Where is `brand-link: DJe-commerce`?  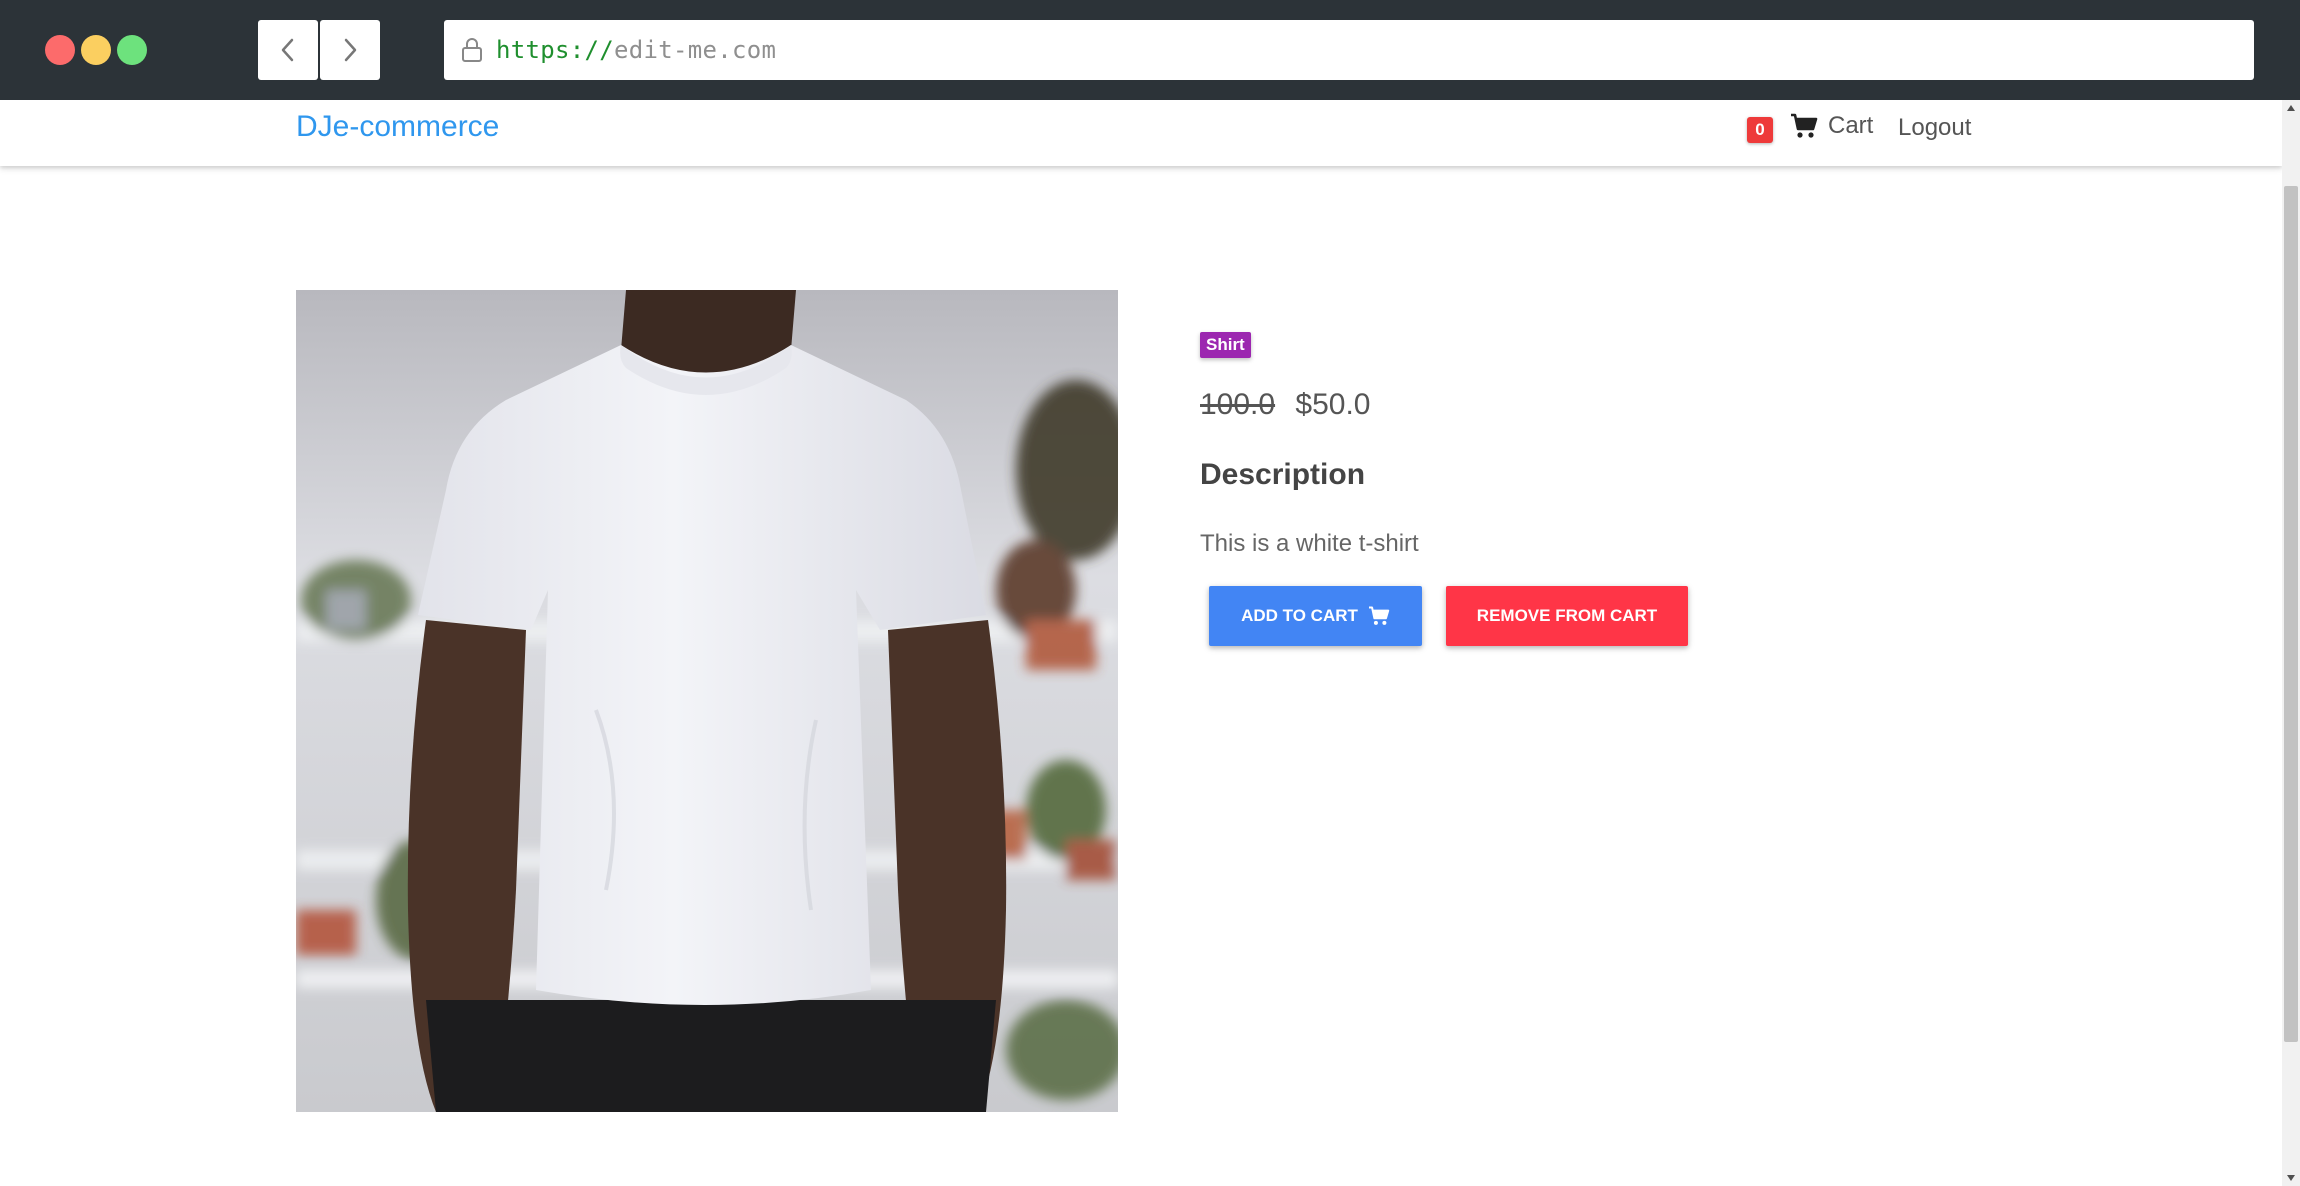 brand-link: DJe-commerce is located at coordinates (397, 127).